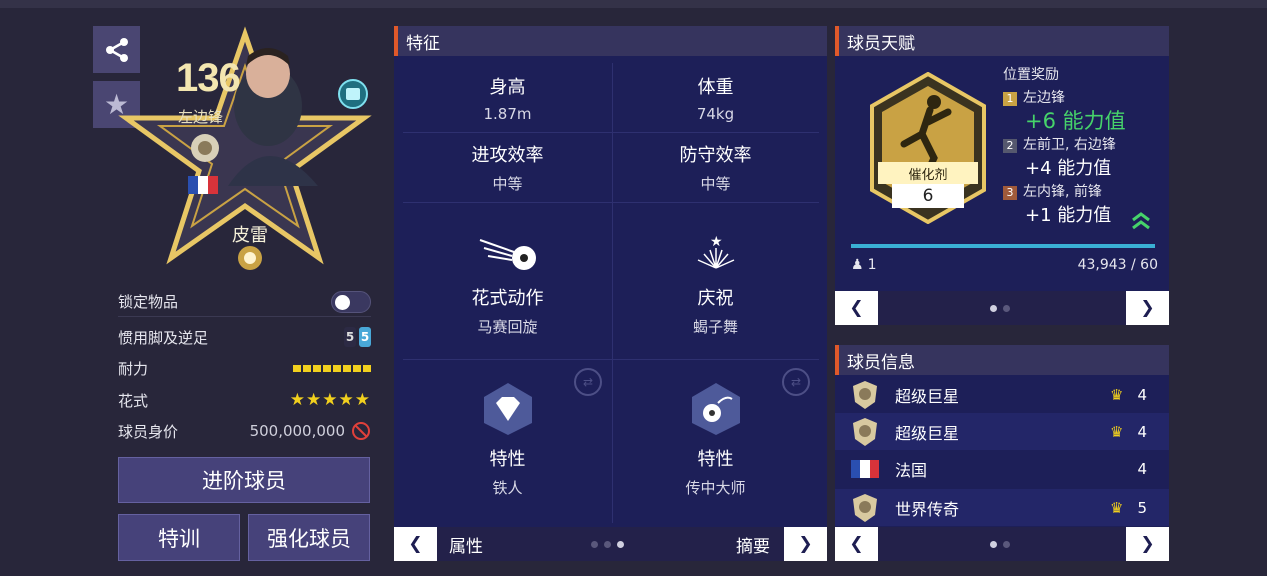 The width and height of the screenshot is (1267, 576). I want to click on player-card: 136 左边锋 皮雷, so click(245, 153).